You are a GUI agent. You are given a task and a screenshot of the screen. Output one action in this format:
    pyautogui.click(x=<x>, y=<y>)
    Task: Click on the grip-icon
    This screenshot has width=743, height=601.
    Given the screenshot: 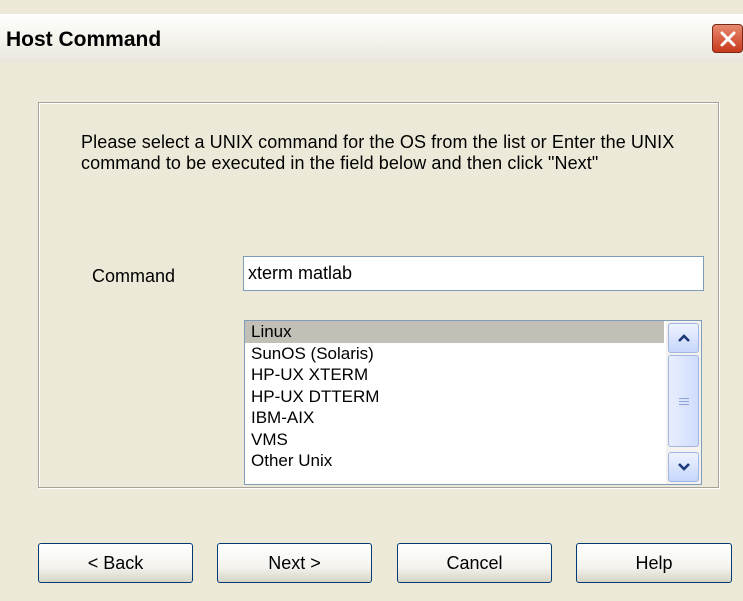 What is the action you would take?
    pyautogui.click(x=683, y=401)
    